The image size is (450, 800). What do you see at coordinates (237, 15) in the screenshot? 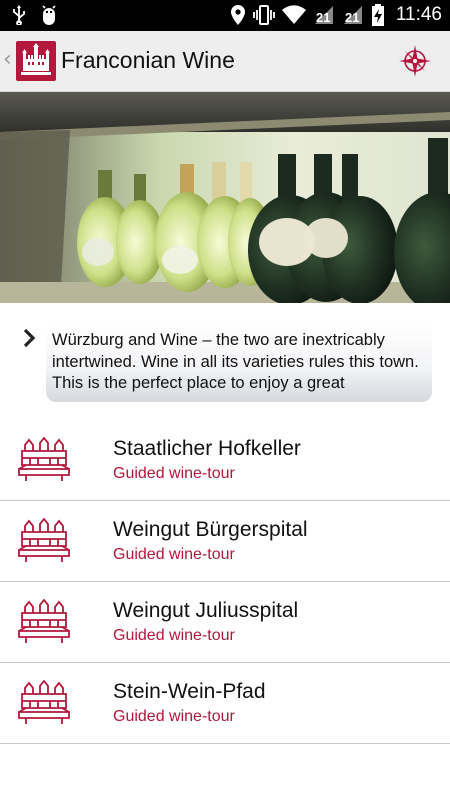
I see `location-icon` at bounding box center [237, 15].